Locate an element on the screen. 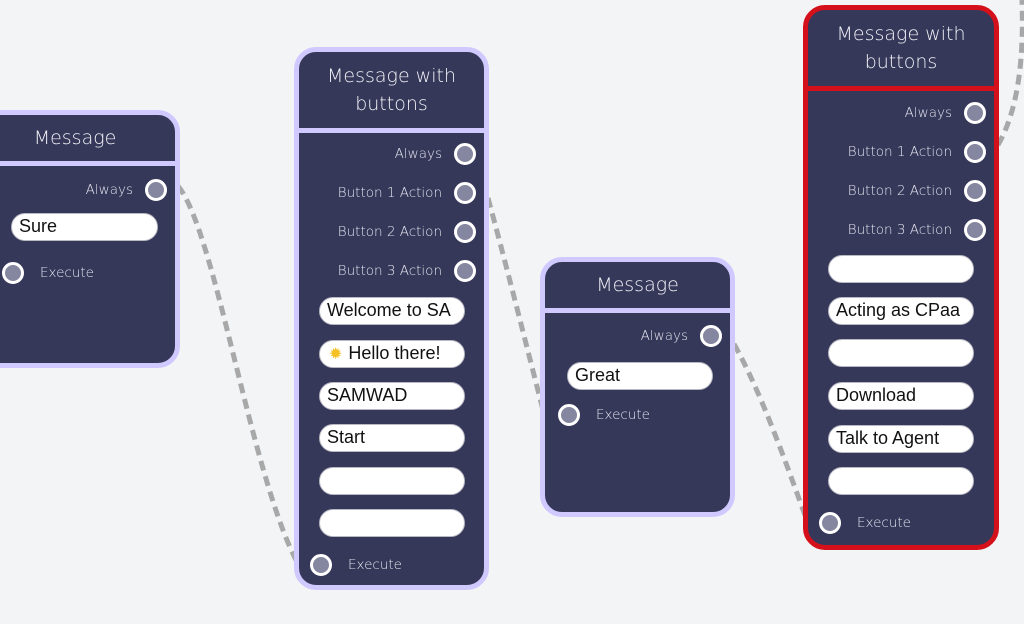 This screenshot has height=624, width=1024. button-label-field: Download is located at coordinates (901, 396).